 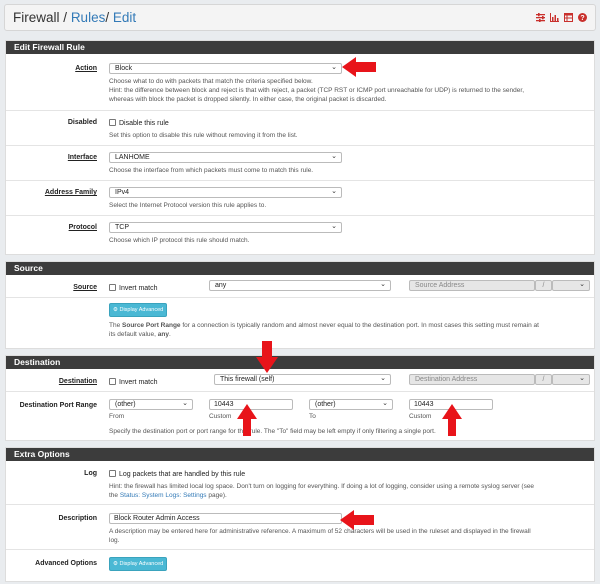 What do you see at coordinates (543, 285) in the screenshot?
I see `source-slash: /` at bounding box center [543, 285].